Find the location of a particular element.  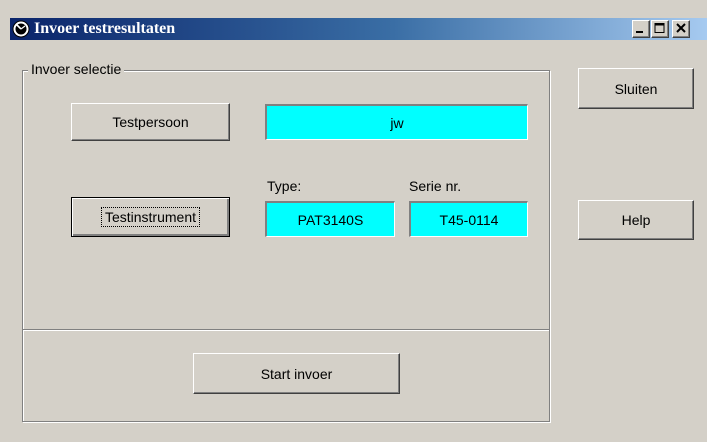

app-gauge-icon is located at coordinates (21, 29).